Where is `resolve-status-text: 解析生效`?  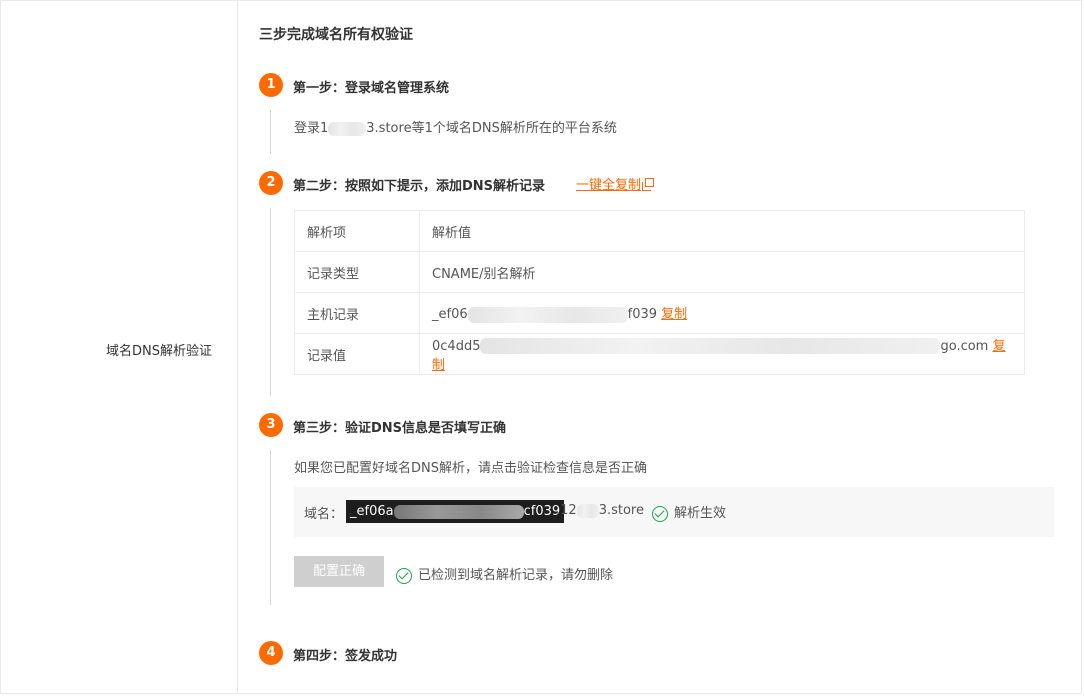 resolve-status-text: 解析生效 is located at coordinates (700, 513).